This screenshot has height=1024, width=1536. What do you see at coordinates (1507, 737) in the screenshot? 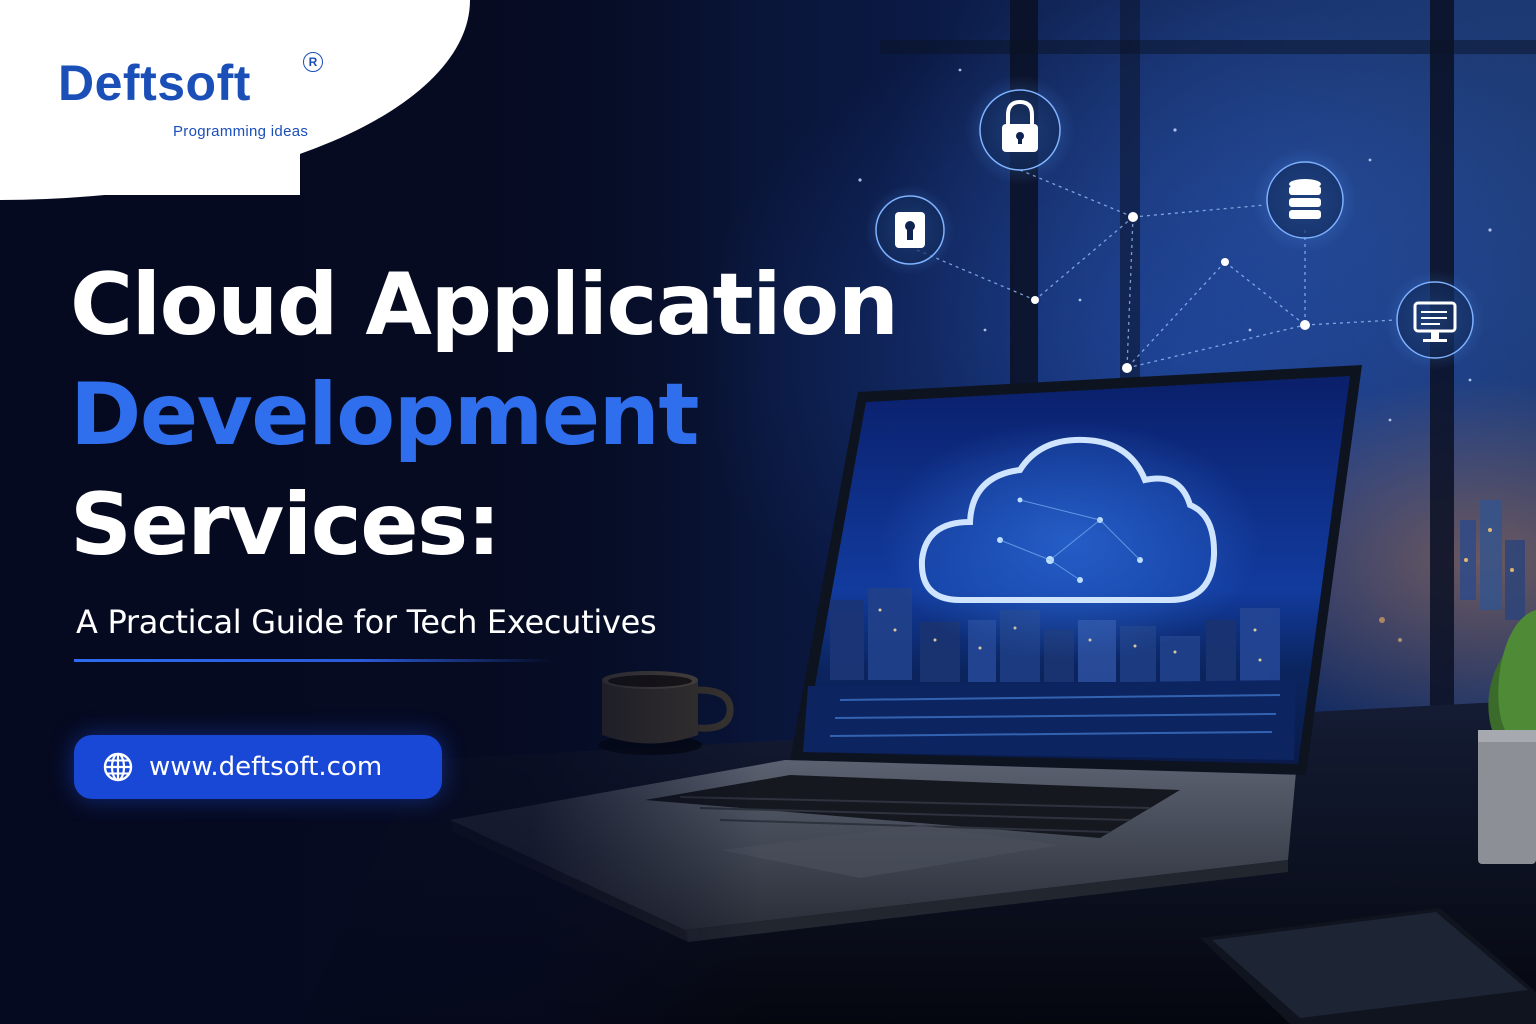
I see `potted-plant` at bounding box center [1507, 737].